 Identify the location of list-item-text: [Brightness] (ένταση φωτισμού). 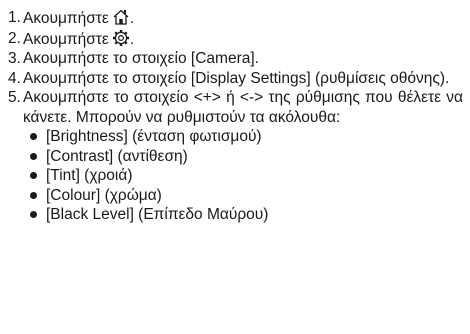
(154, 136).